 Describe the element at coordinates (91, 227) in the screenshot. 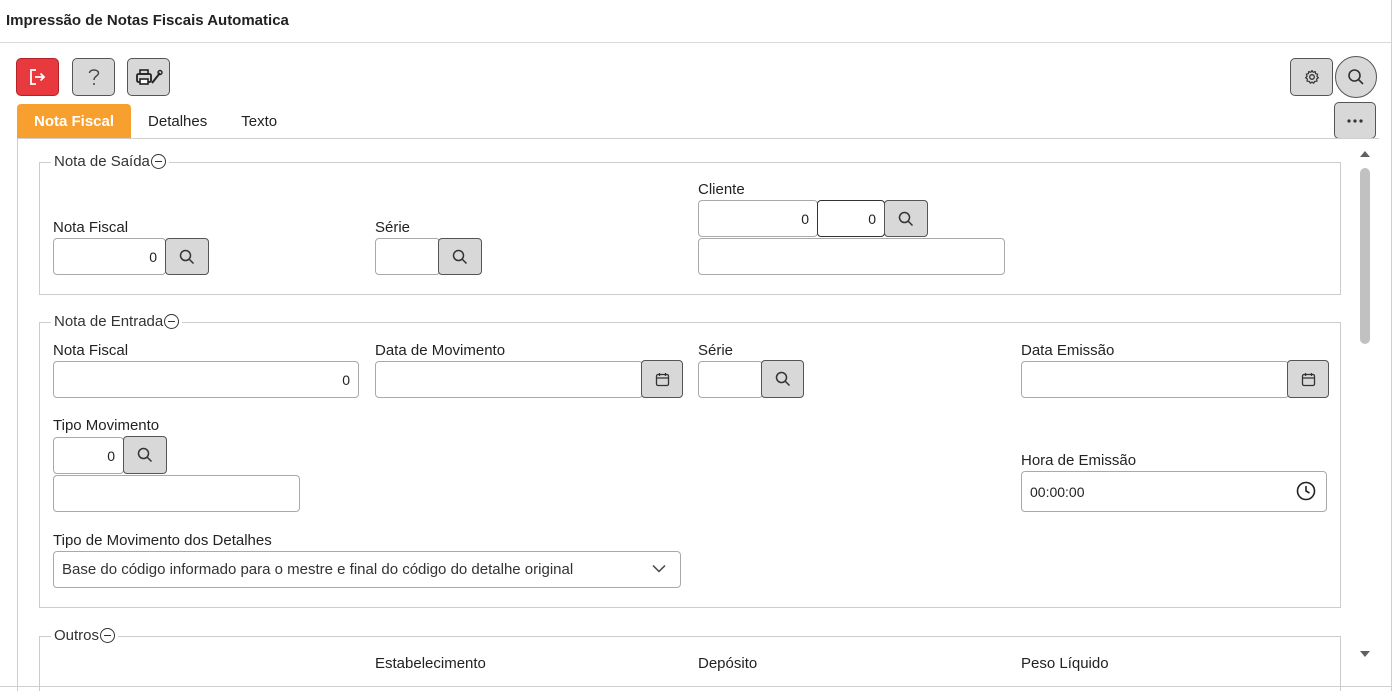

I see `nota-saida-nota-fiscal-label: Nota Fiscal` at that location.